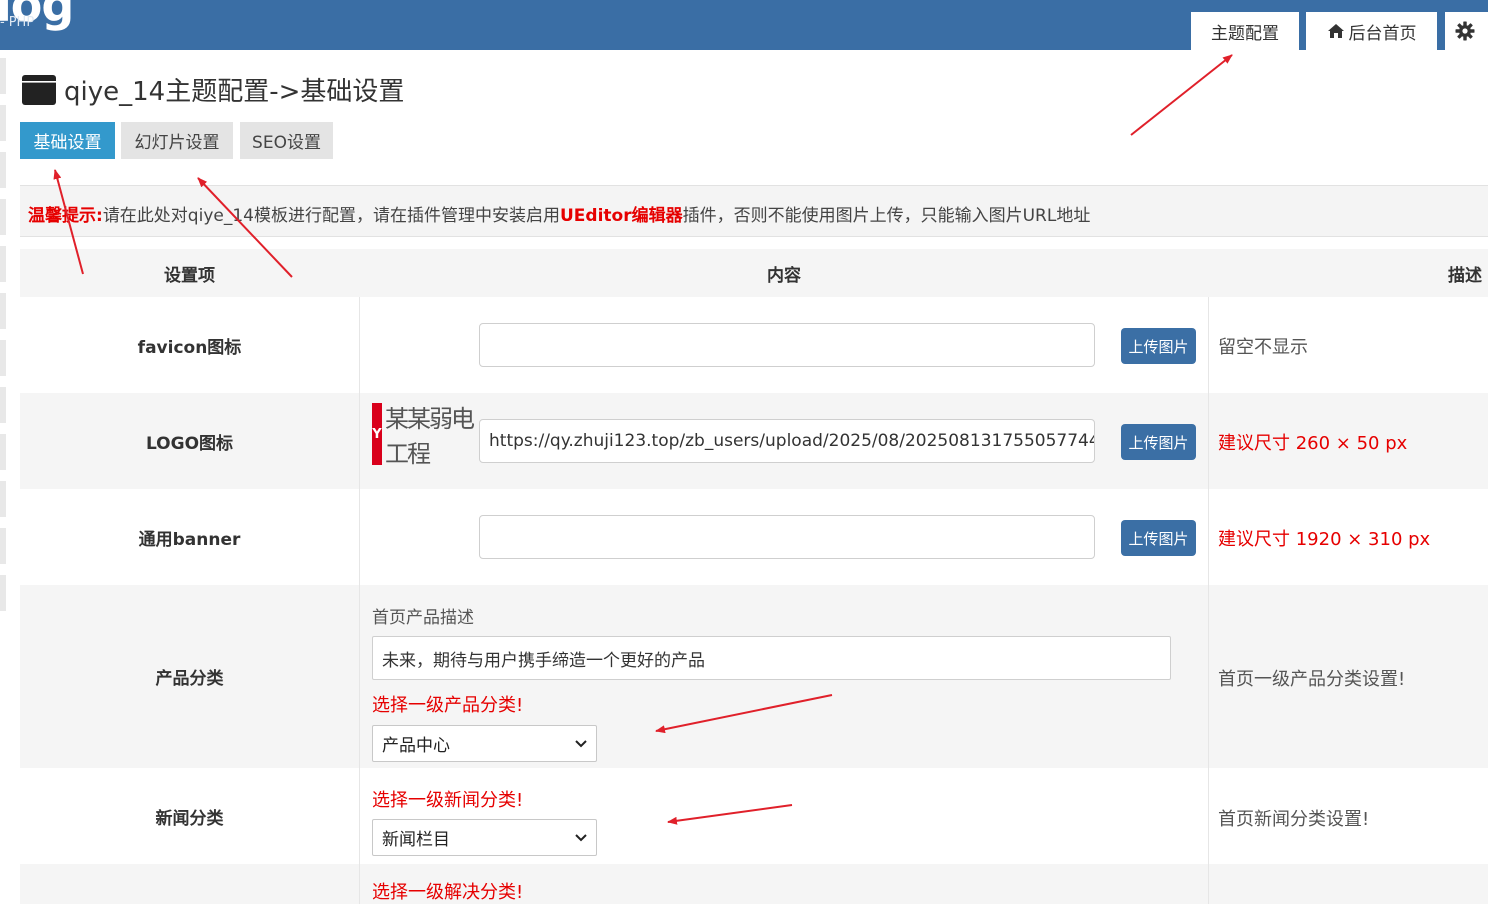  I want to click on product-category-select: 产品中心, so click(484, 743).